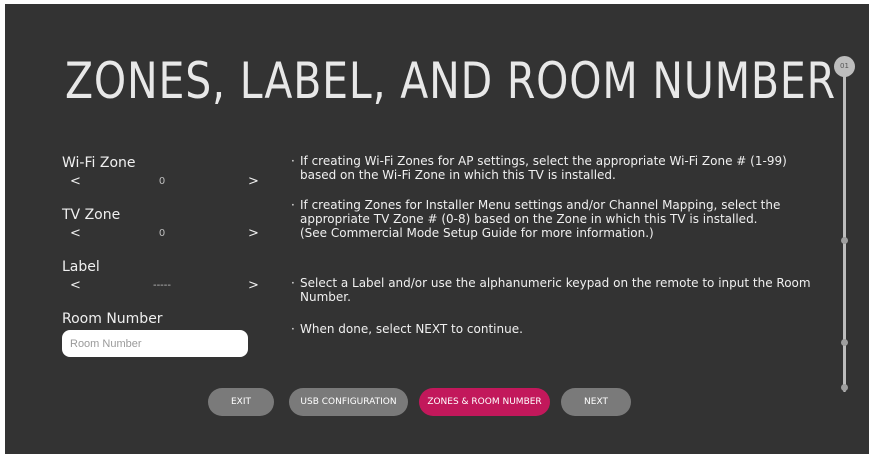 This screenshot has height=457, width=874. What do you see at coordinates (112, 319) in the screenshot?
I see `room-number-label: Room Number` at bounding box center [112, 319].